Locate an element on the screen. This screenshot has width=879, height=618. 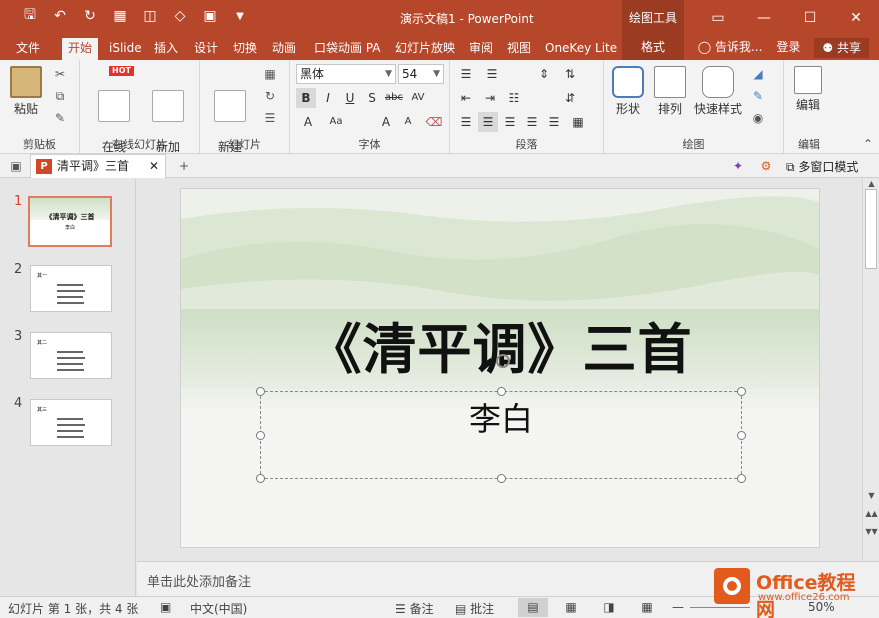
slide-thumbnail-2: 其一 is located at coordinates (71, 288).